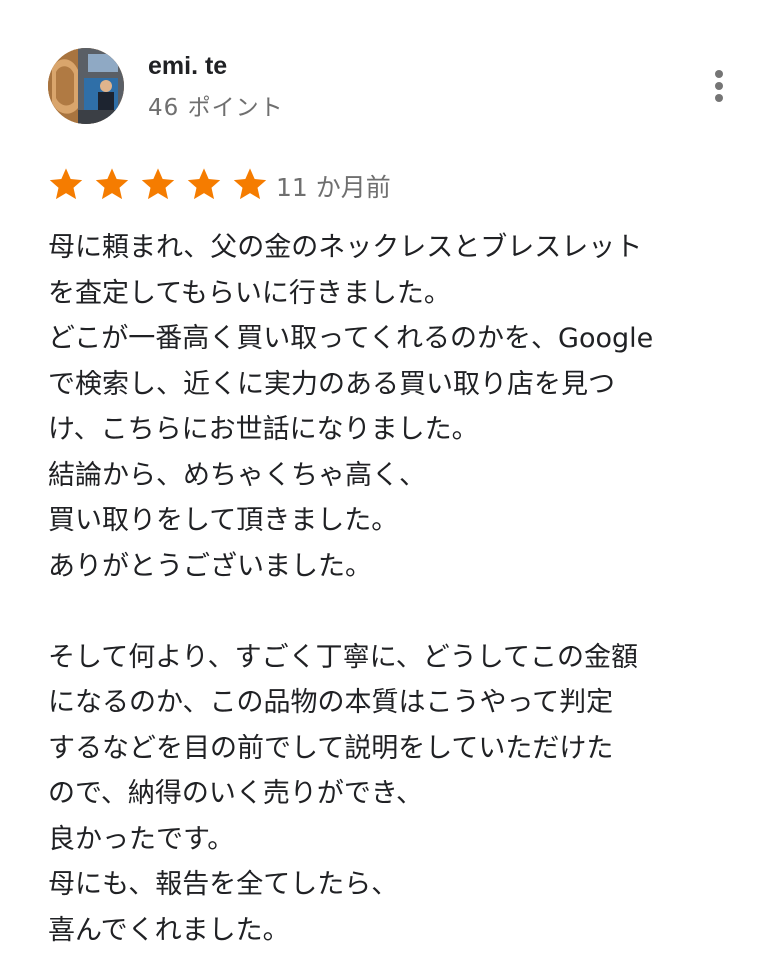 The height and width of the screenshot is (960, 770). Describe the element at coordinates (333, 187) in the screenshot. I see `review-date: 11 か月前` at that location.